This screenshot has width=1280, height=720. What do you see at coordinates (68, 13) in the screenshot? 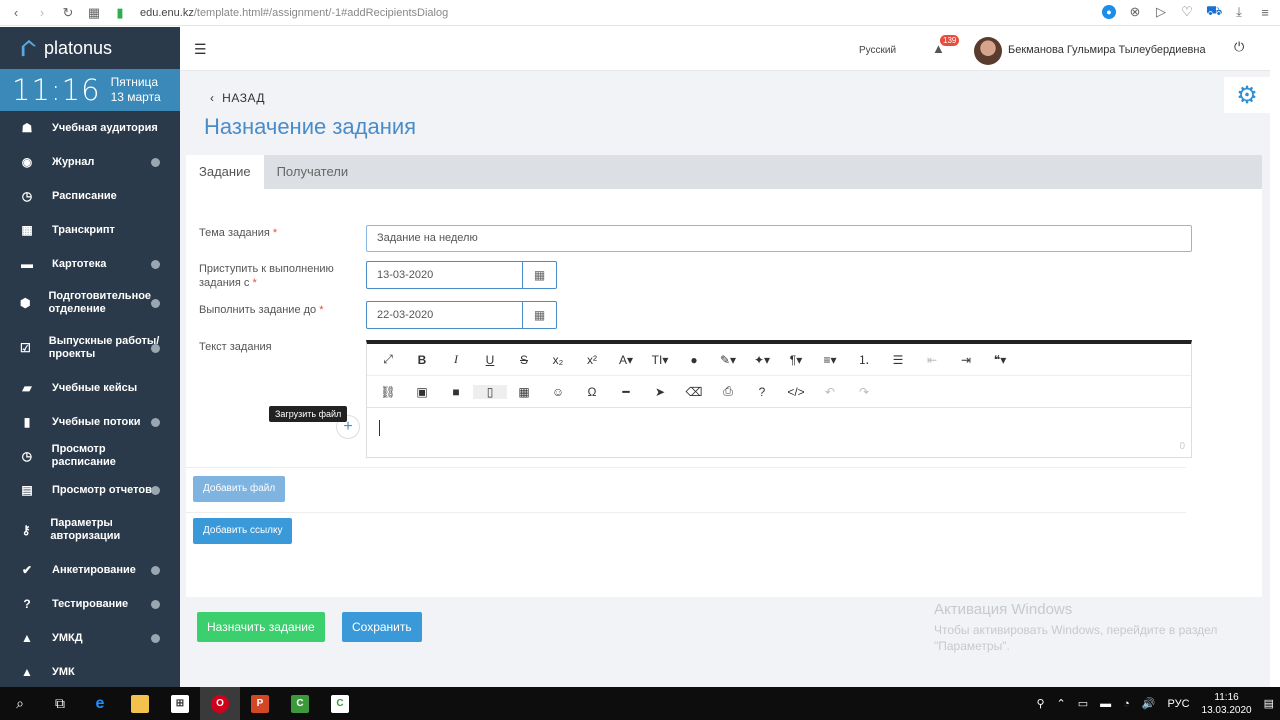
I see `reload-icon: ↻` at bounding box center [68, 13].